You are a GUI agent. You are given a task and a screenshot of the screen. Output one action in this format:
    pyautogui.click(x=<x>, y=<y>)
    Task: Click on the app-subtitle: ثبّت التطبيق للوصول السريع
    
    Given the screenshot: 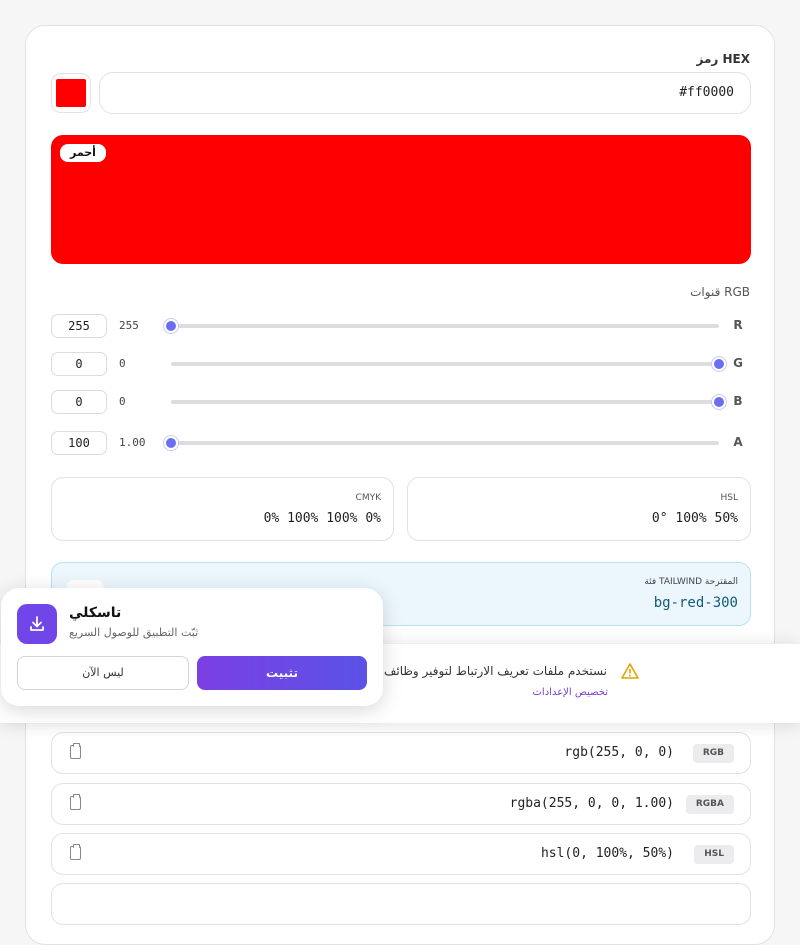 What is the action you would take?
    pyautogui.click(x=134, y=632)
    